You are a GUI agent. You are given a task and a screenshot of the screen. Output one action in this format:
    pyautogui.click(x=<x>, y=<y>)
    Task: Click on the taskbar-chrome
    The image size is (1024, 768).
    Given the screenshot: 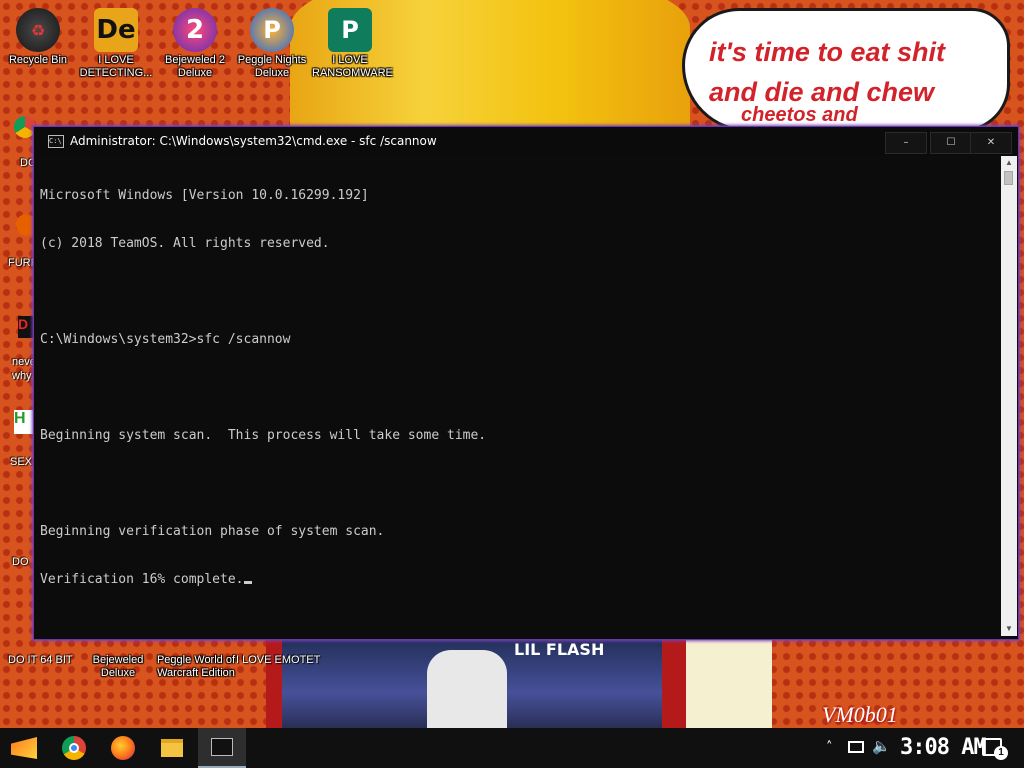 What is the action you would take?
    pyautogui.click(x=74, y=748)
    